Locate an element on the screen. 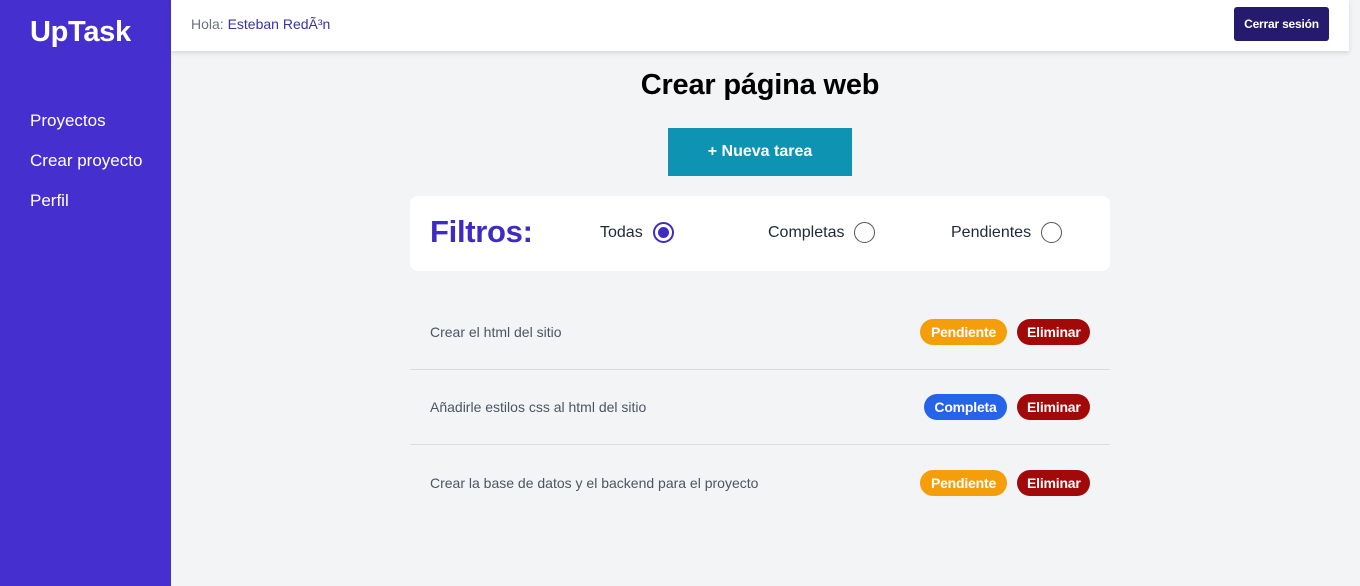  page-title: Crear página web is located at coordinates (760, 85).